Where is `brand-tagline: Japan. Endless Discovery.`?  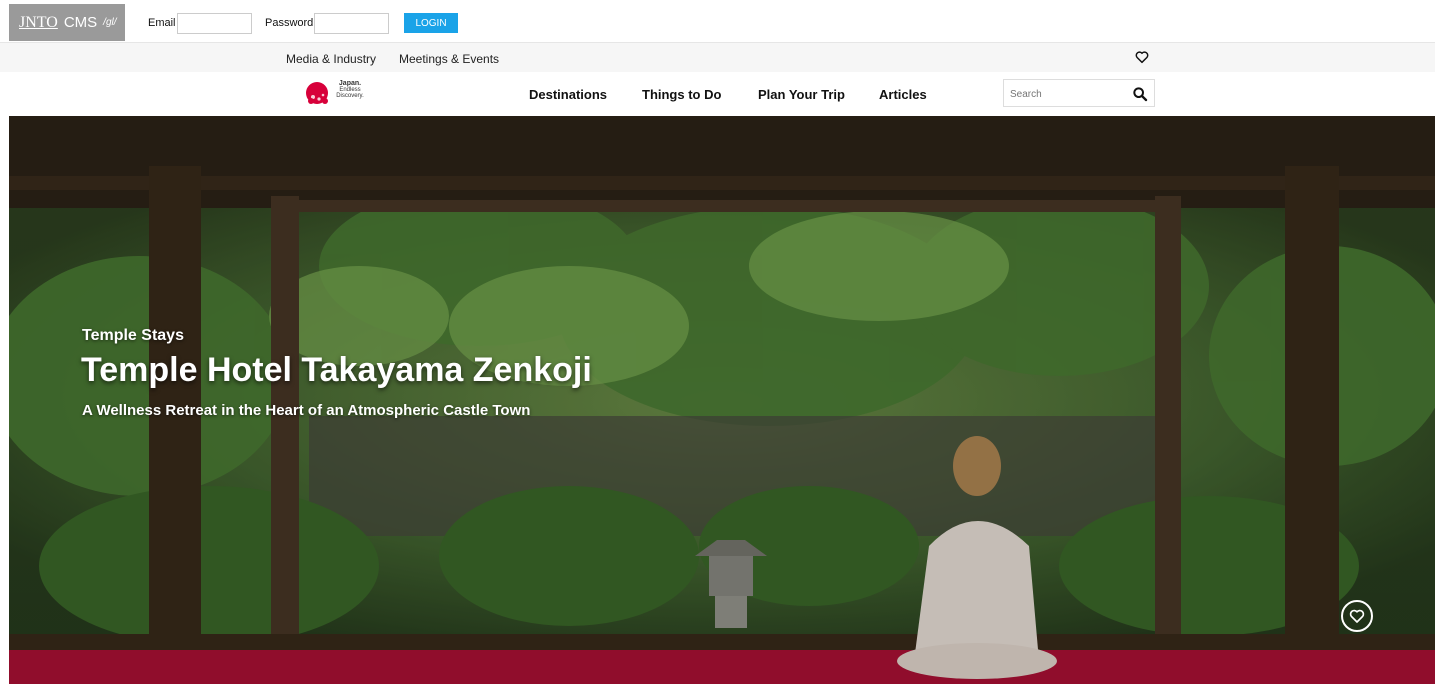 brand-tagline: Japan. Endless Discovery. is located at coordinates (350, 89).